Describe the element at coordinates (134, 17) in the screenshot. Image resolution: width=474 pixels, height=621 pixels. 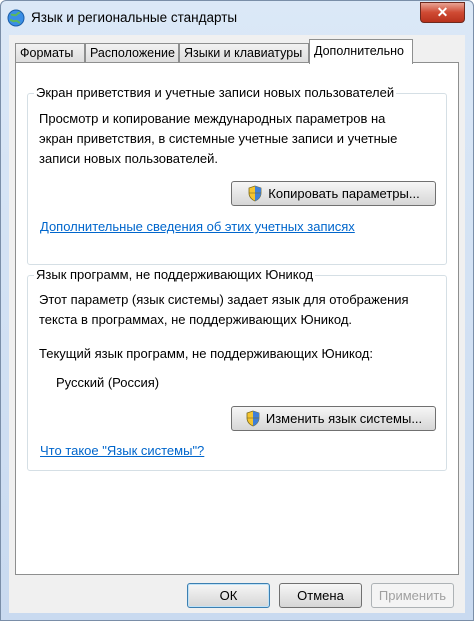
I see `window-title: Язык и региональные стандарты` at that location.